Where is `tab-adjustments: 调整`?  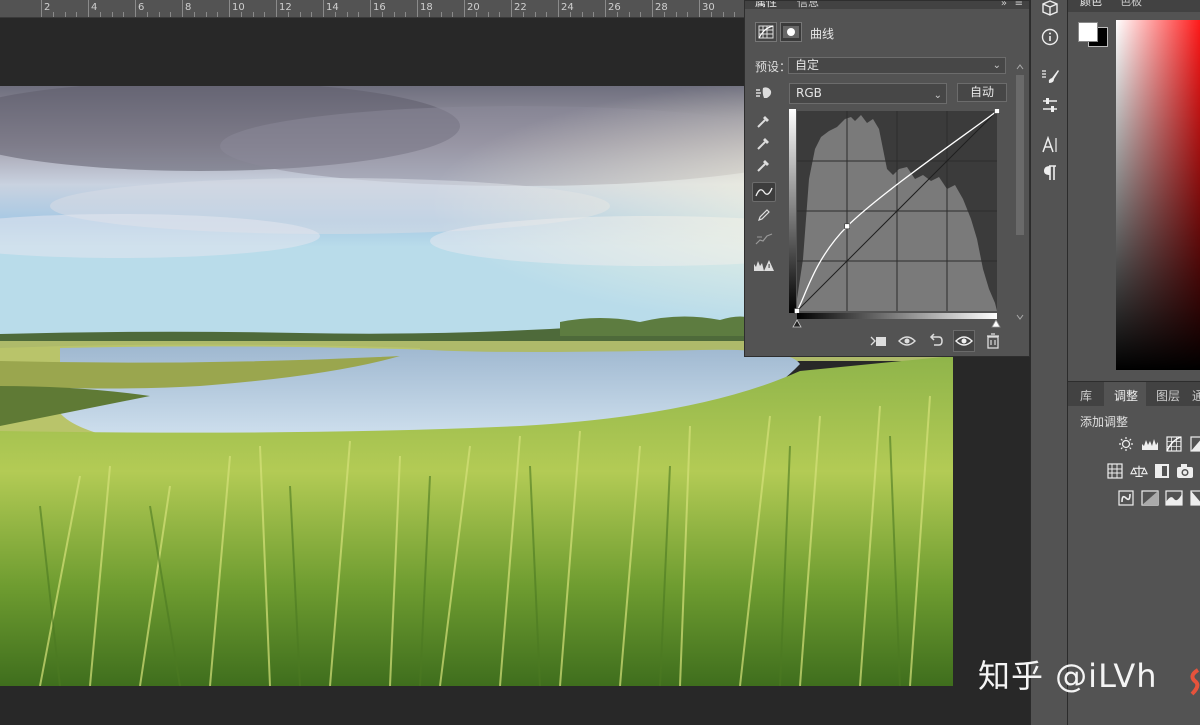 tab-adjustments: 调整 is located at coordinates (1126, 395).